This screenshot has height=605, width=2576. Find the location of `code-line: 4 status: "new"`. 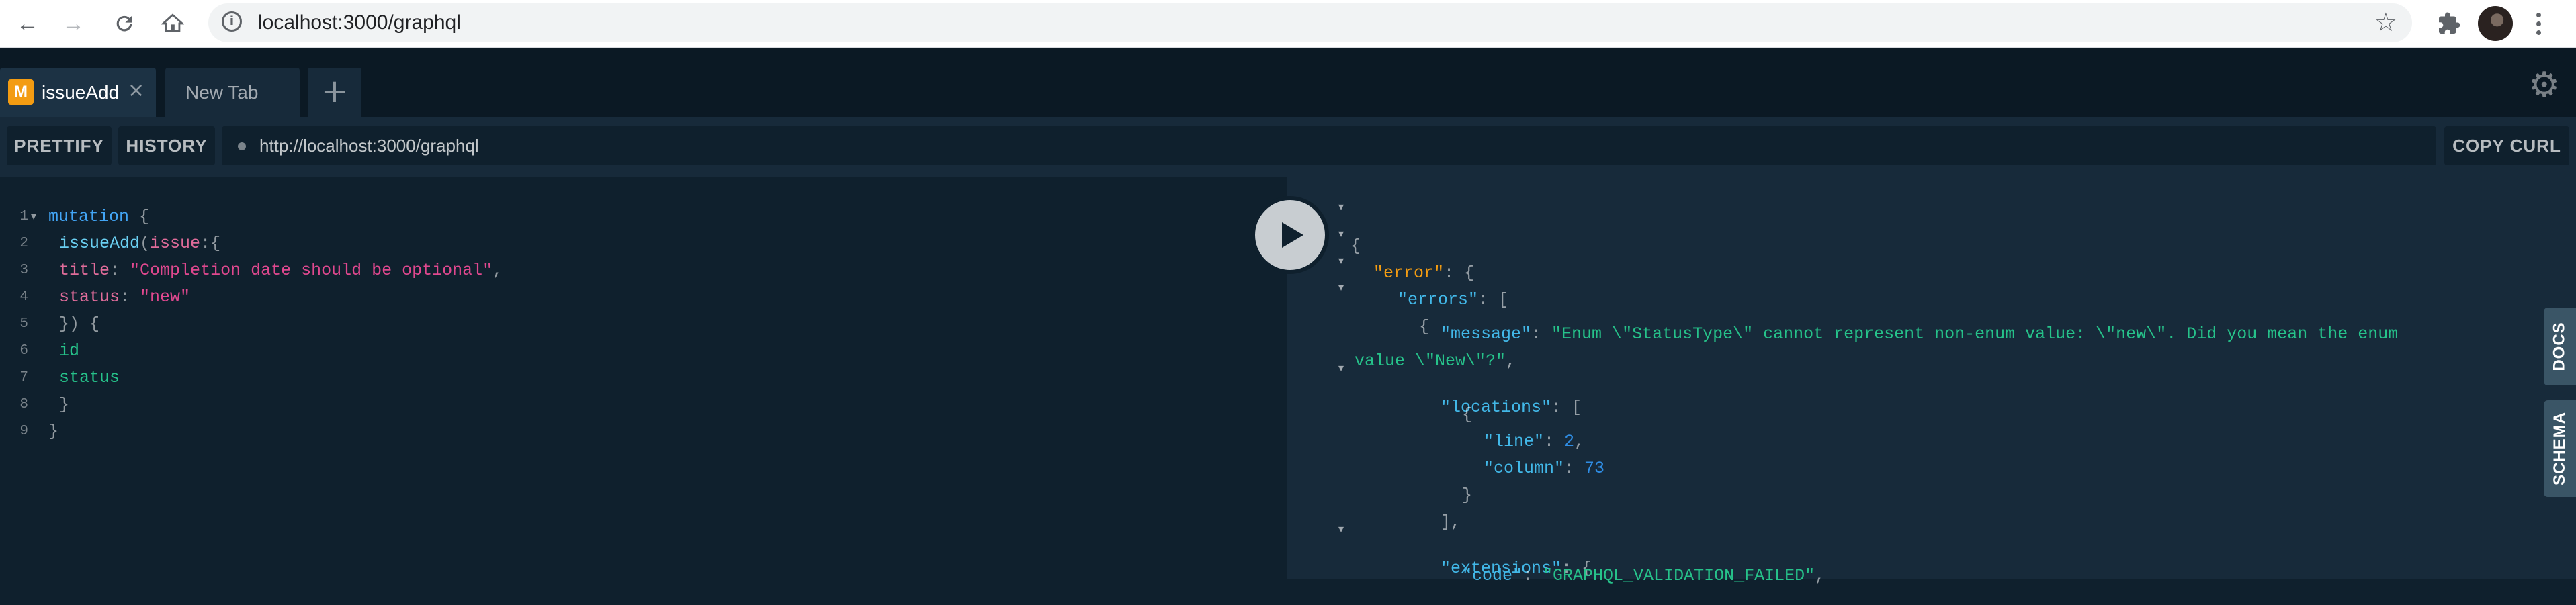

code-line: 4 status: "new" is located at coordinates (638, 301).